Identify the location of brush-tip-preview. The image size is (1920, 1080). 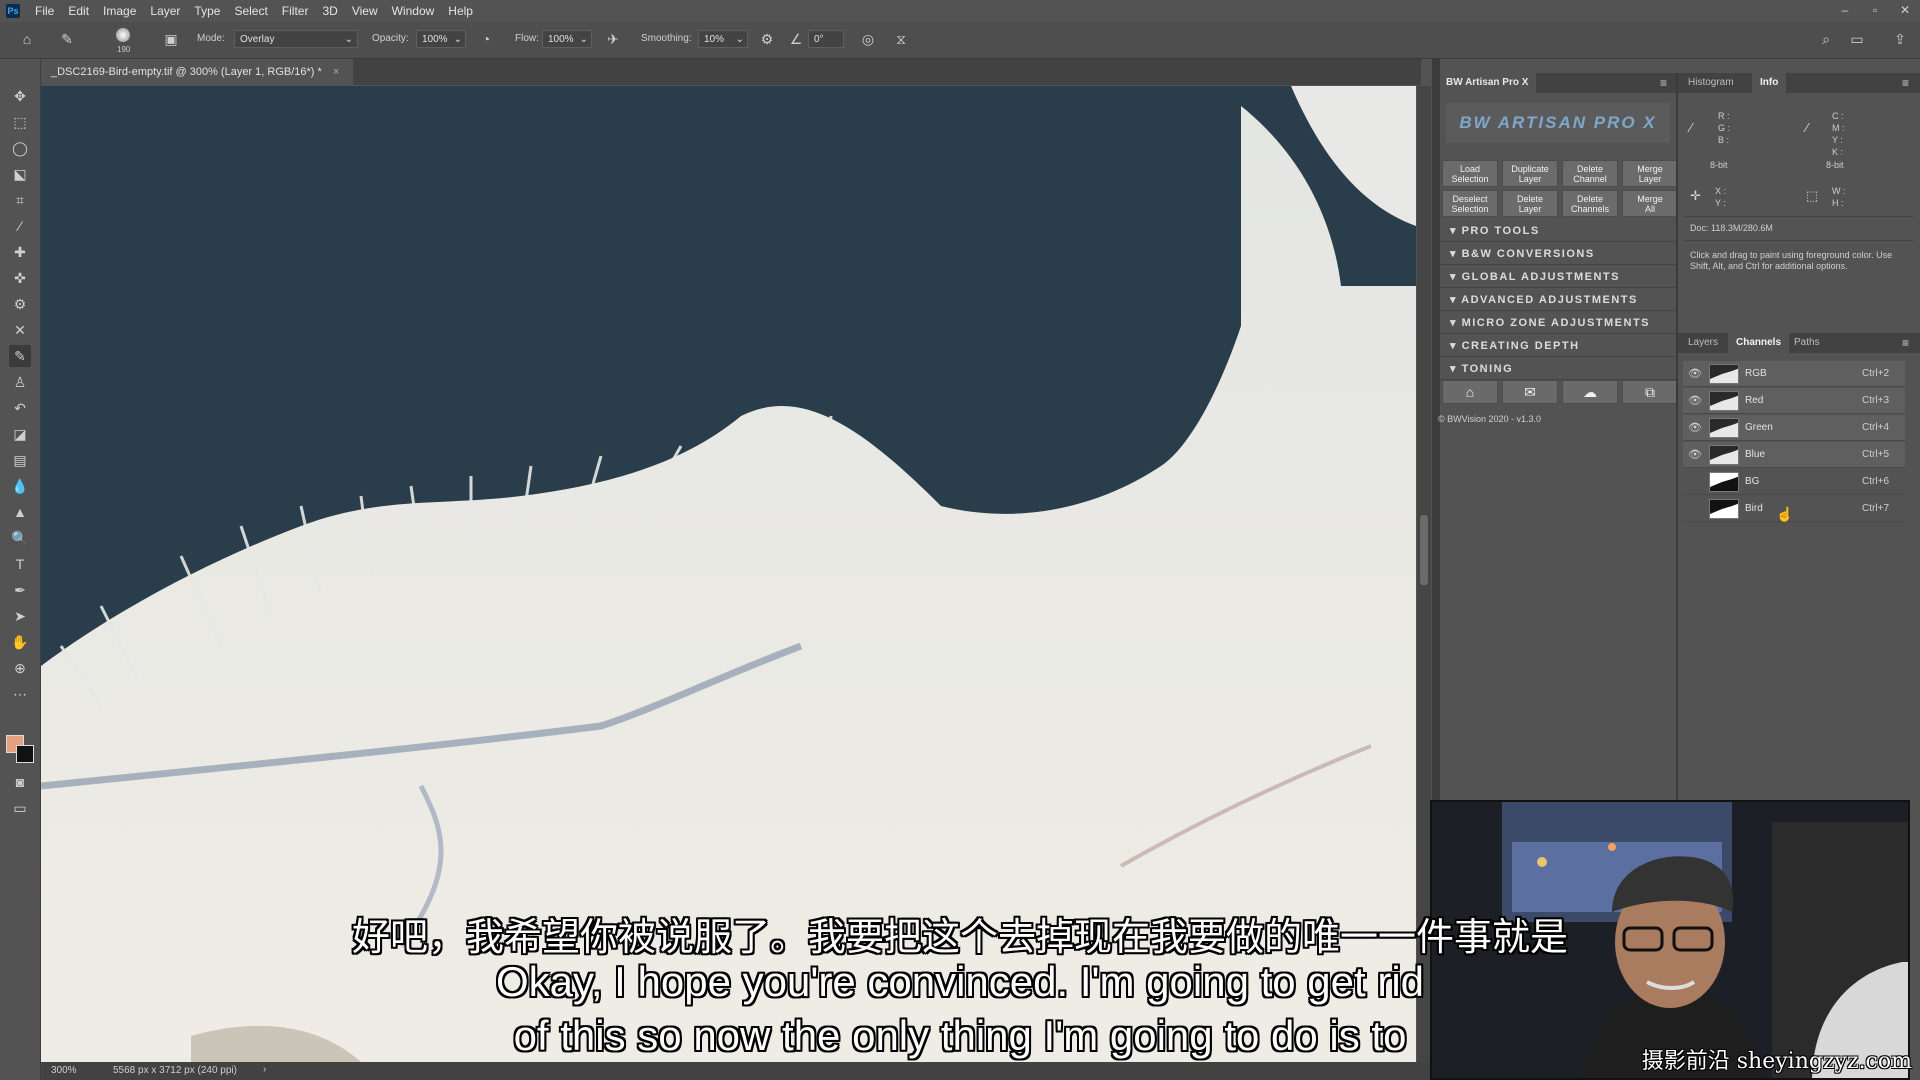
(123, 35).